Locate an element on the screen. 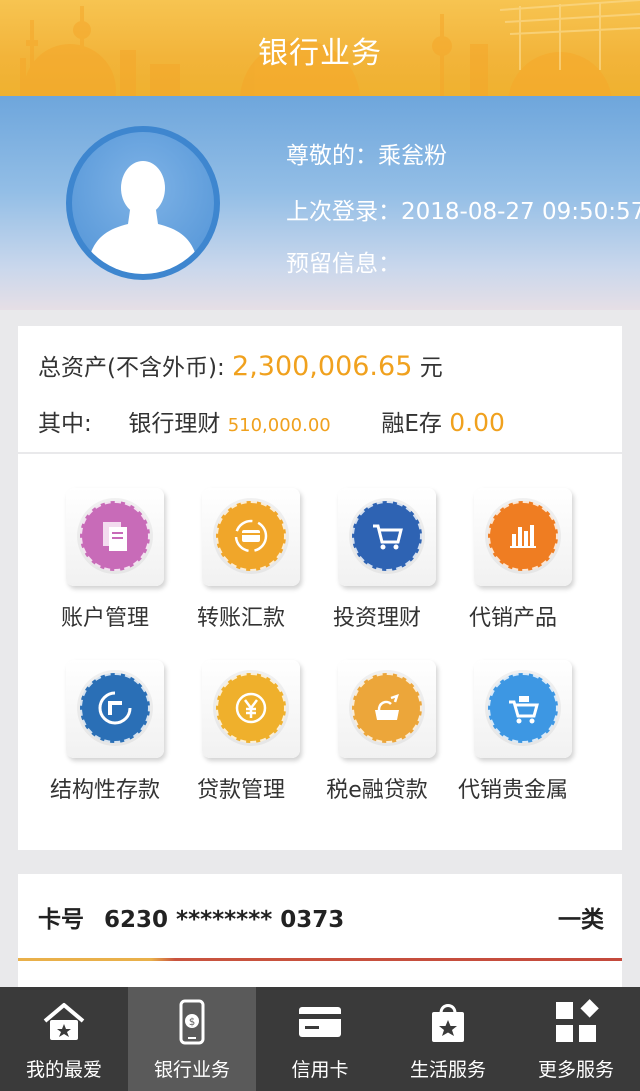 The image size is (640, 1091). top-bar: 银行业务 is located at coordinates (320, 48).